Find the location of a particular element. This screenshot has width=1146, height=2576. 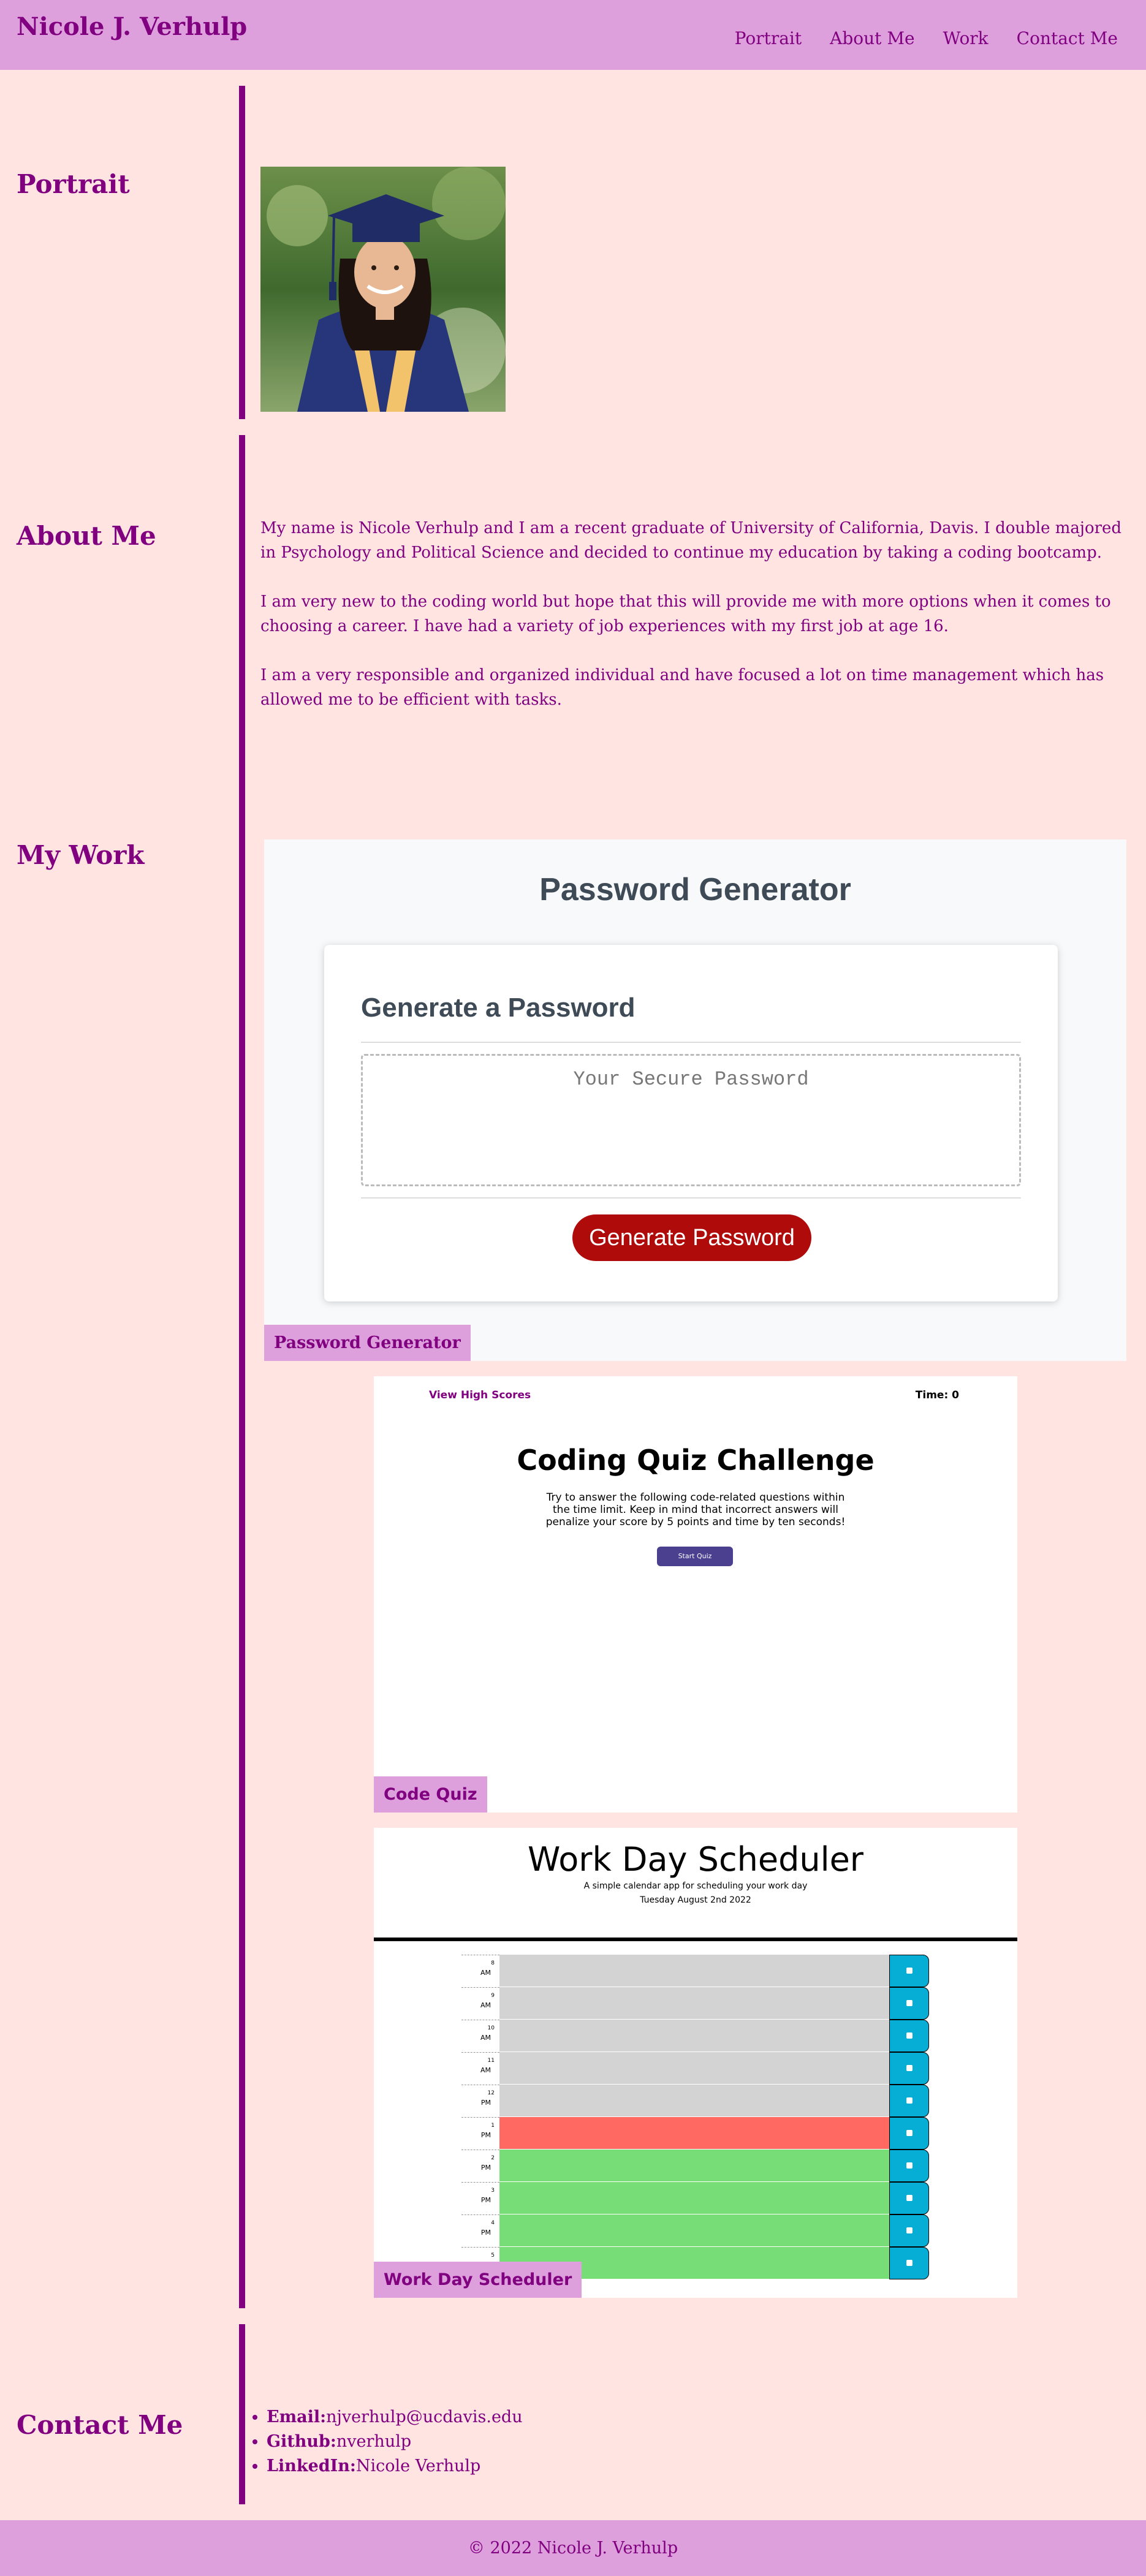

sched-hour-label: 12 PM is located at coordinates (480, 2101).